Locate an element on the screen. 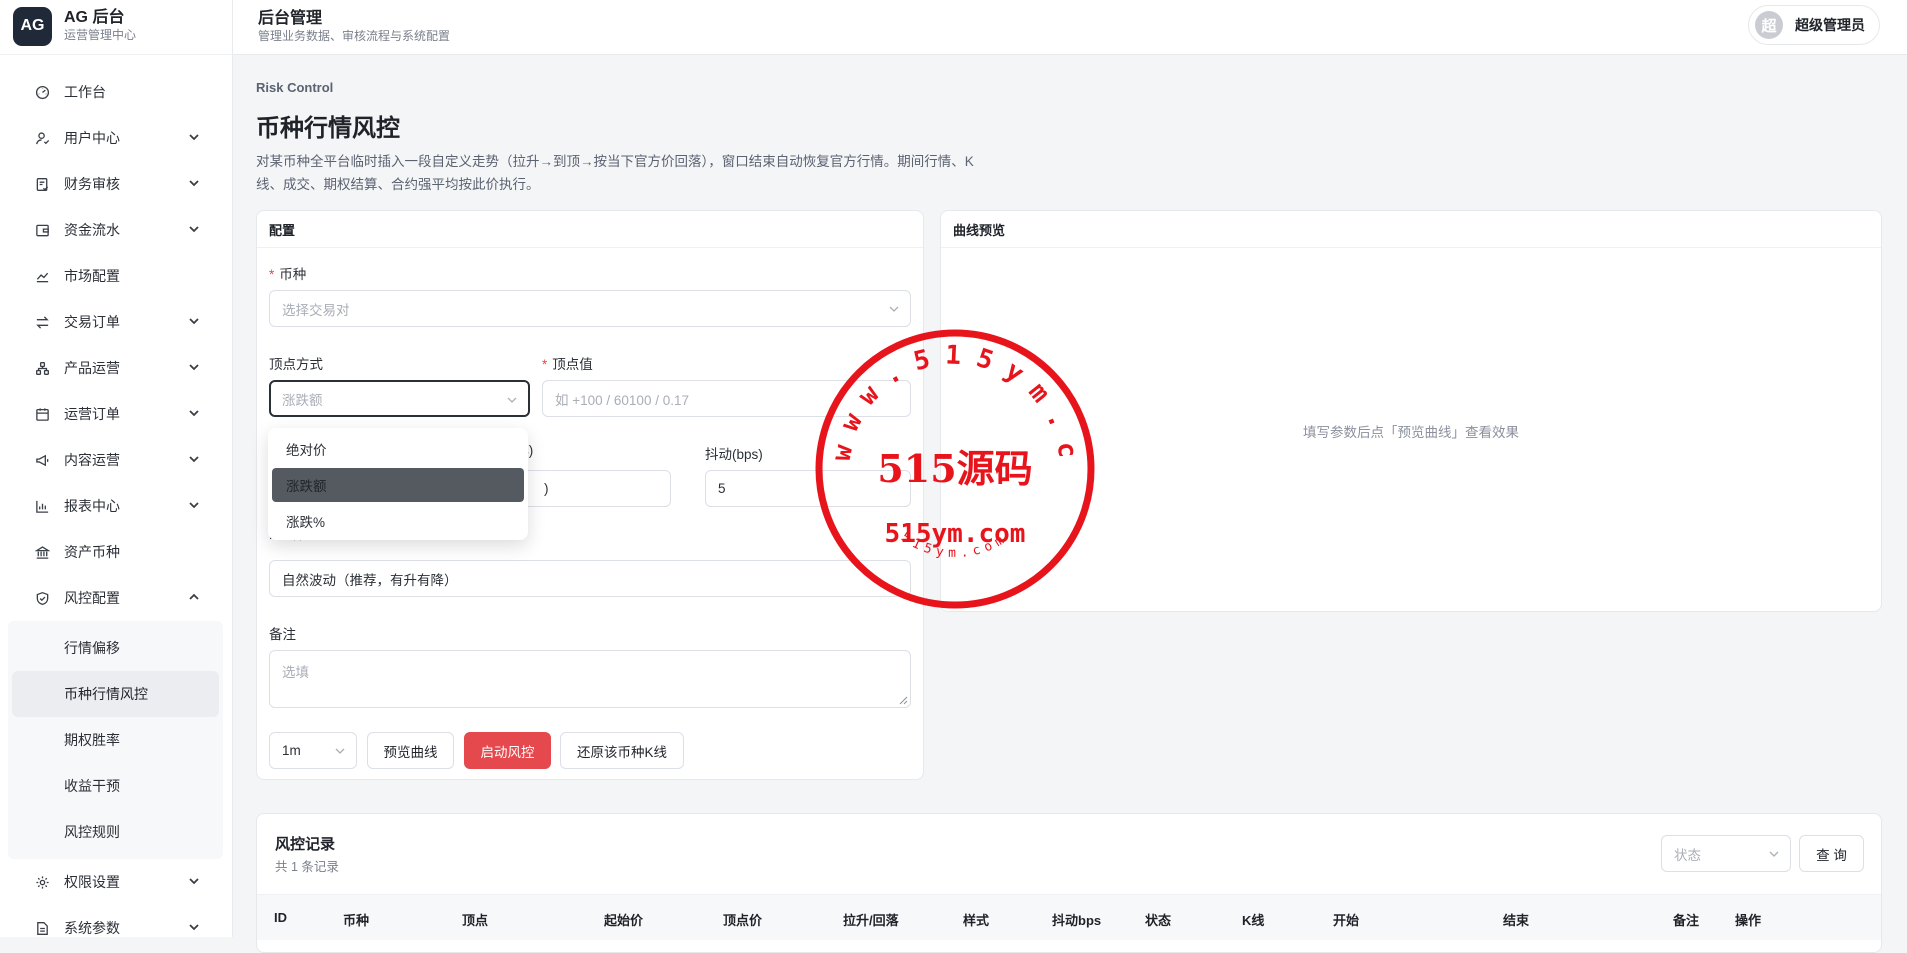  column-header: 起始价 is located at coordinates (623, 919).